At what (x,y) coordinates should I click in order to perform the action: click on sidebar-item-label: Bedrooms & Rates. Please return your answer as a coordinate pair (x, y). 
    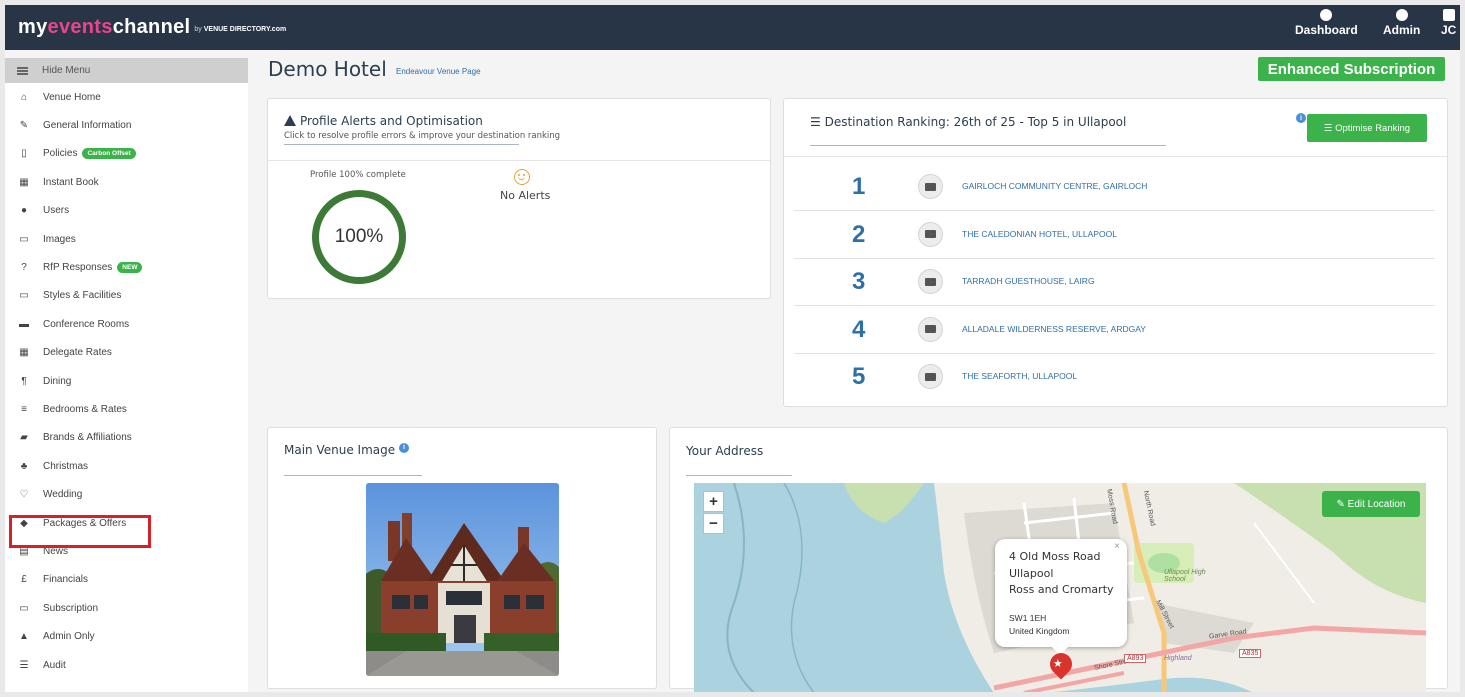
    Looking at the image, I should click on (85, 409).